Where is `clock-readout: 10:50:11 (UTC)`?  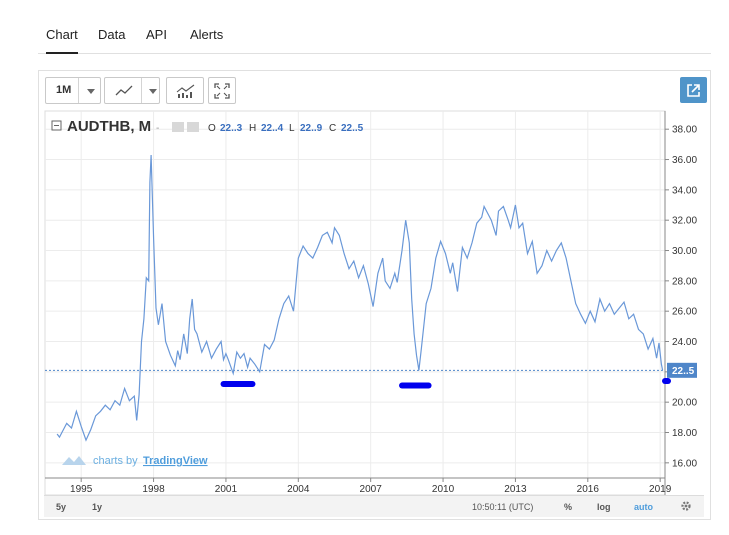
clock-readout: 10:50:11 (UTC) is located at coordinates (503, 507).